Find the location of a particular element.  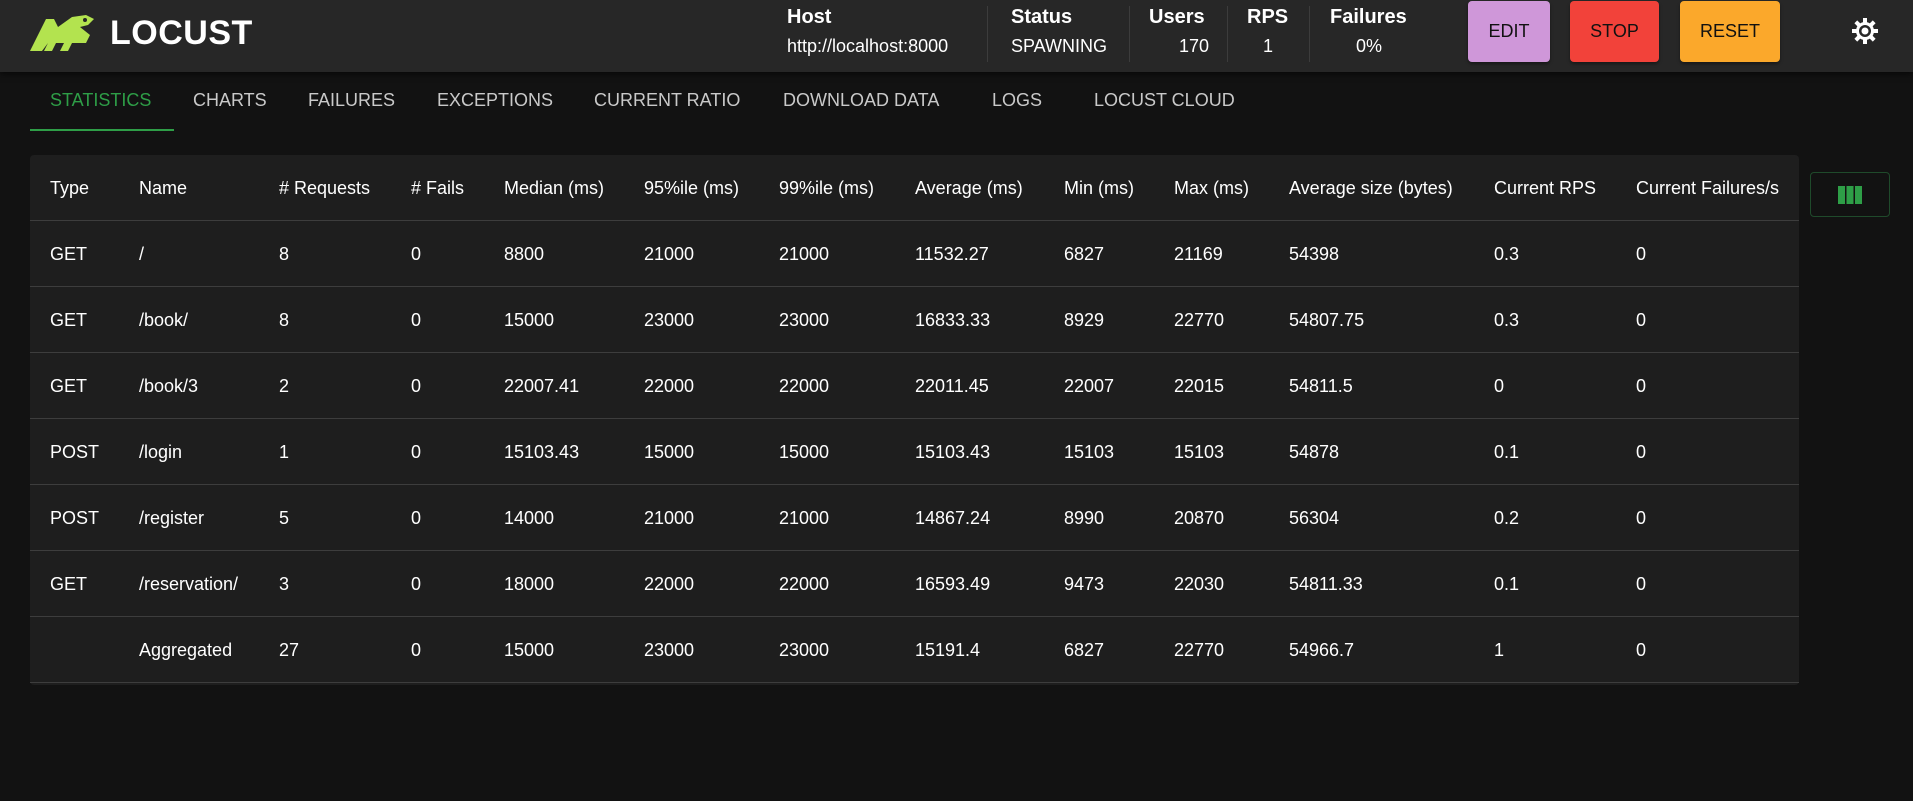

column-header-average: Average (ms) is located at coordinates (969, 188).